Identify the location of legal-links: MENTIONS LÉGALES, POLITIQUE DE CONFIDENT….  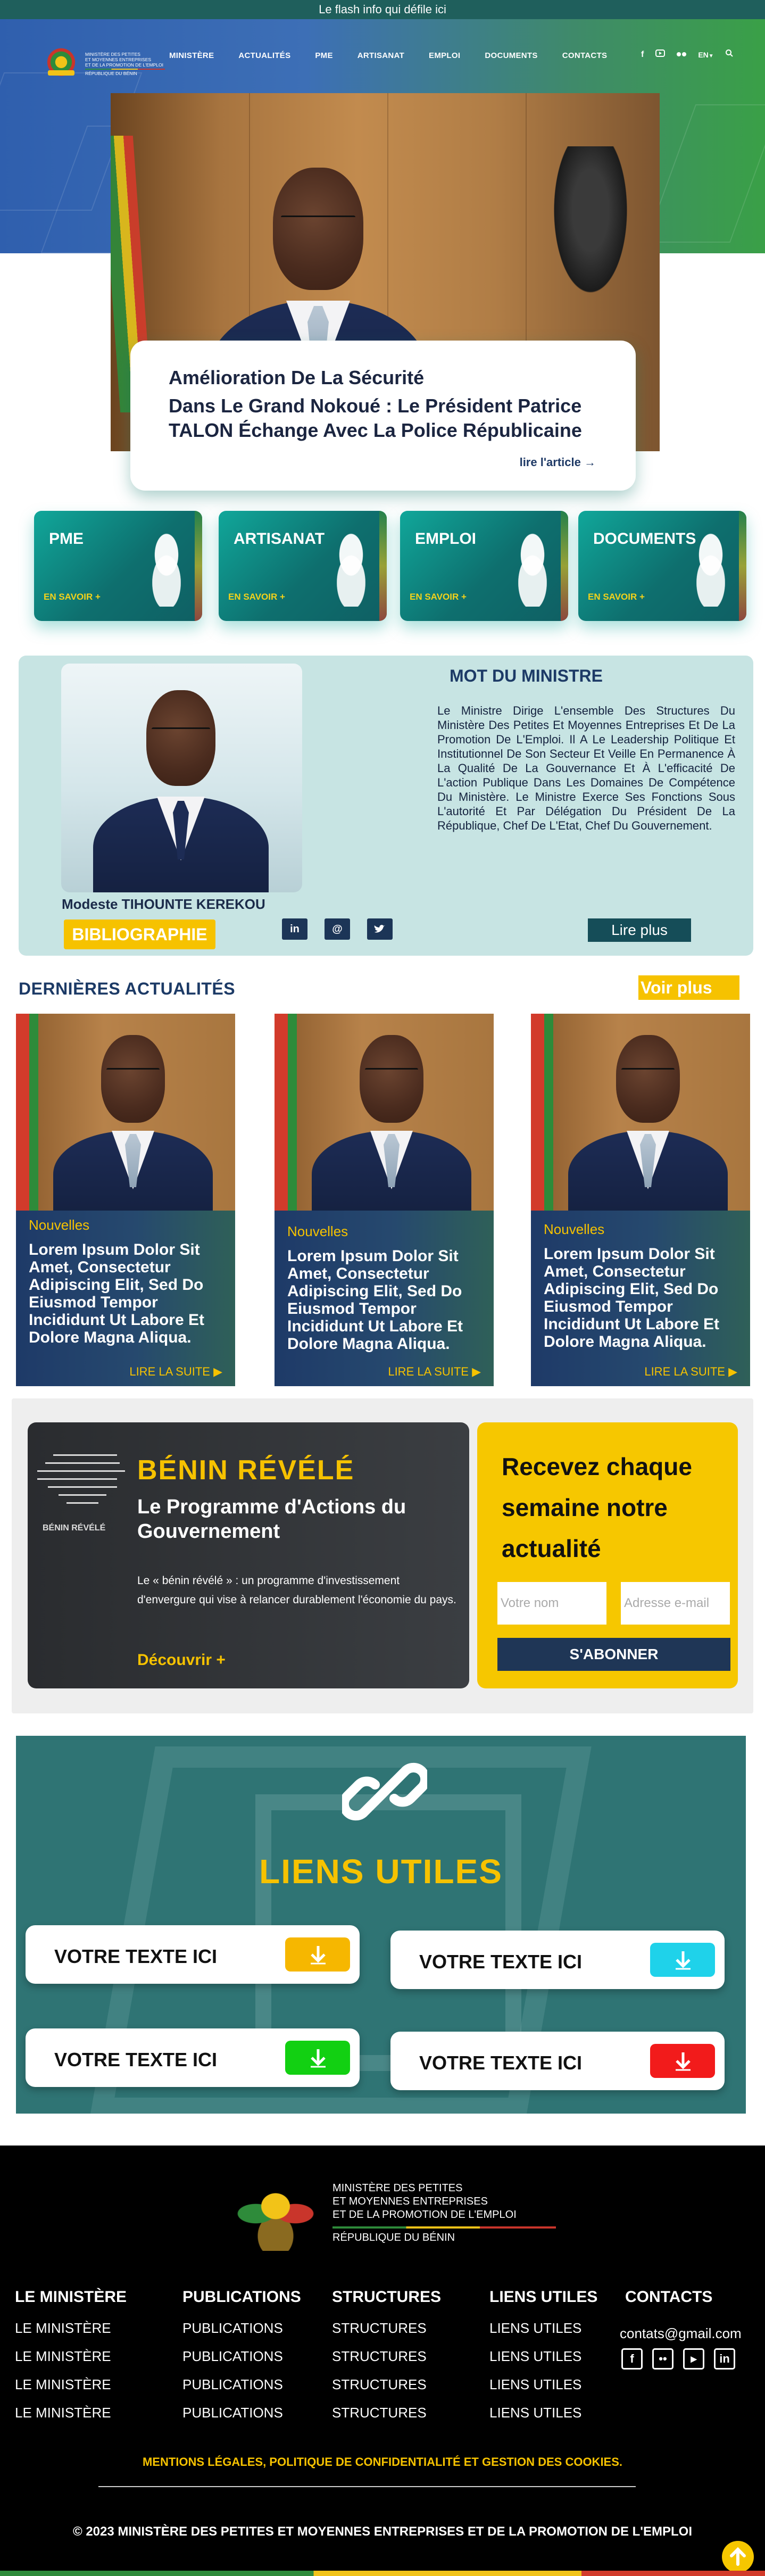
(382, 2462).